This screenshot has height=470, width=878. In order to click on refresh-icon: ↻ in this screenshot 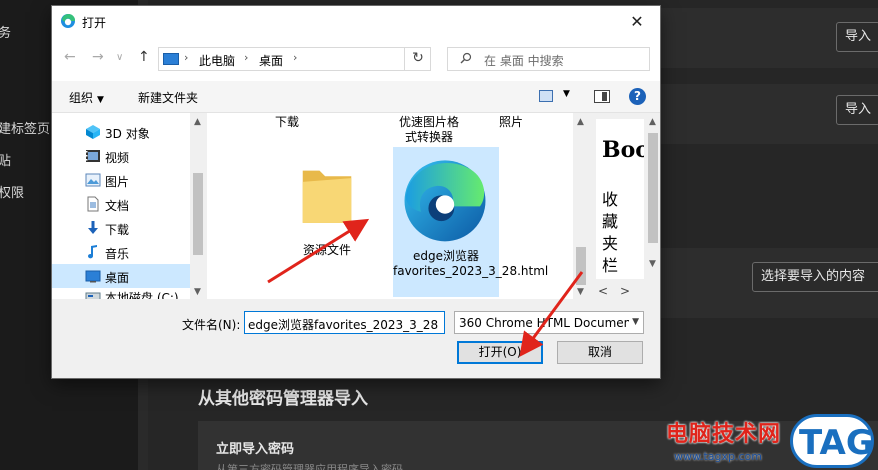, I will do `click(417, 59)`.